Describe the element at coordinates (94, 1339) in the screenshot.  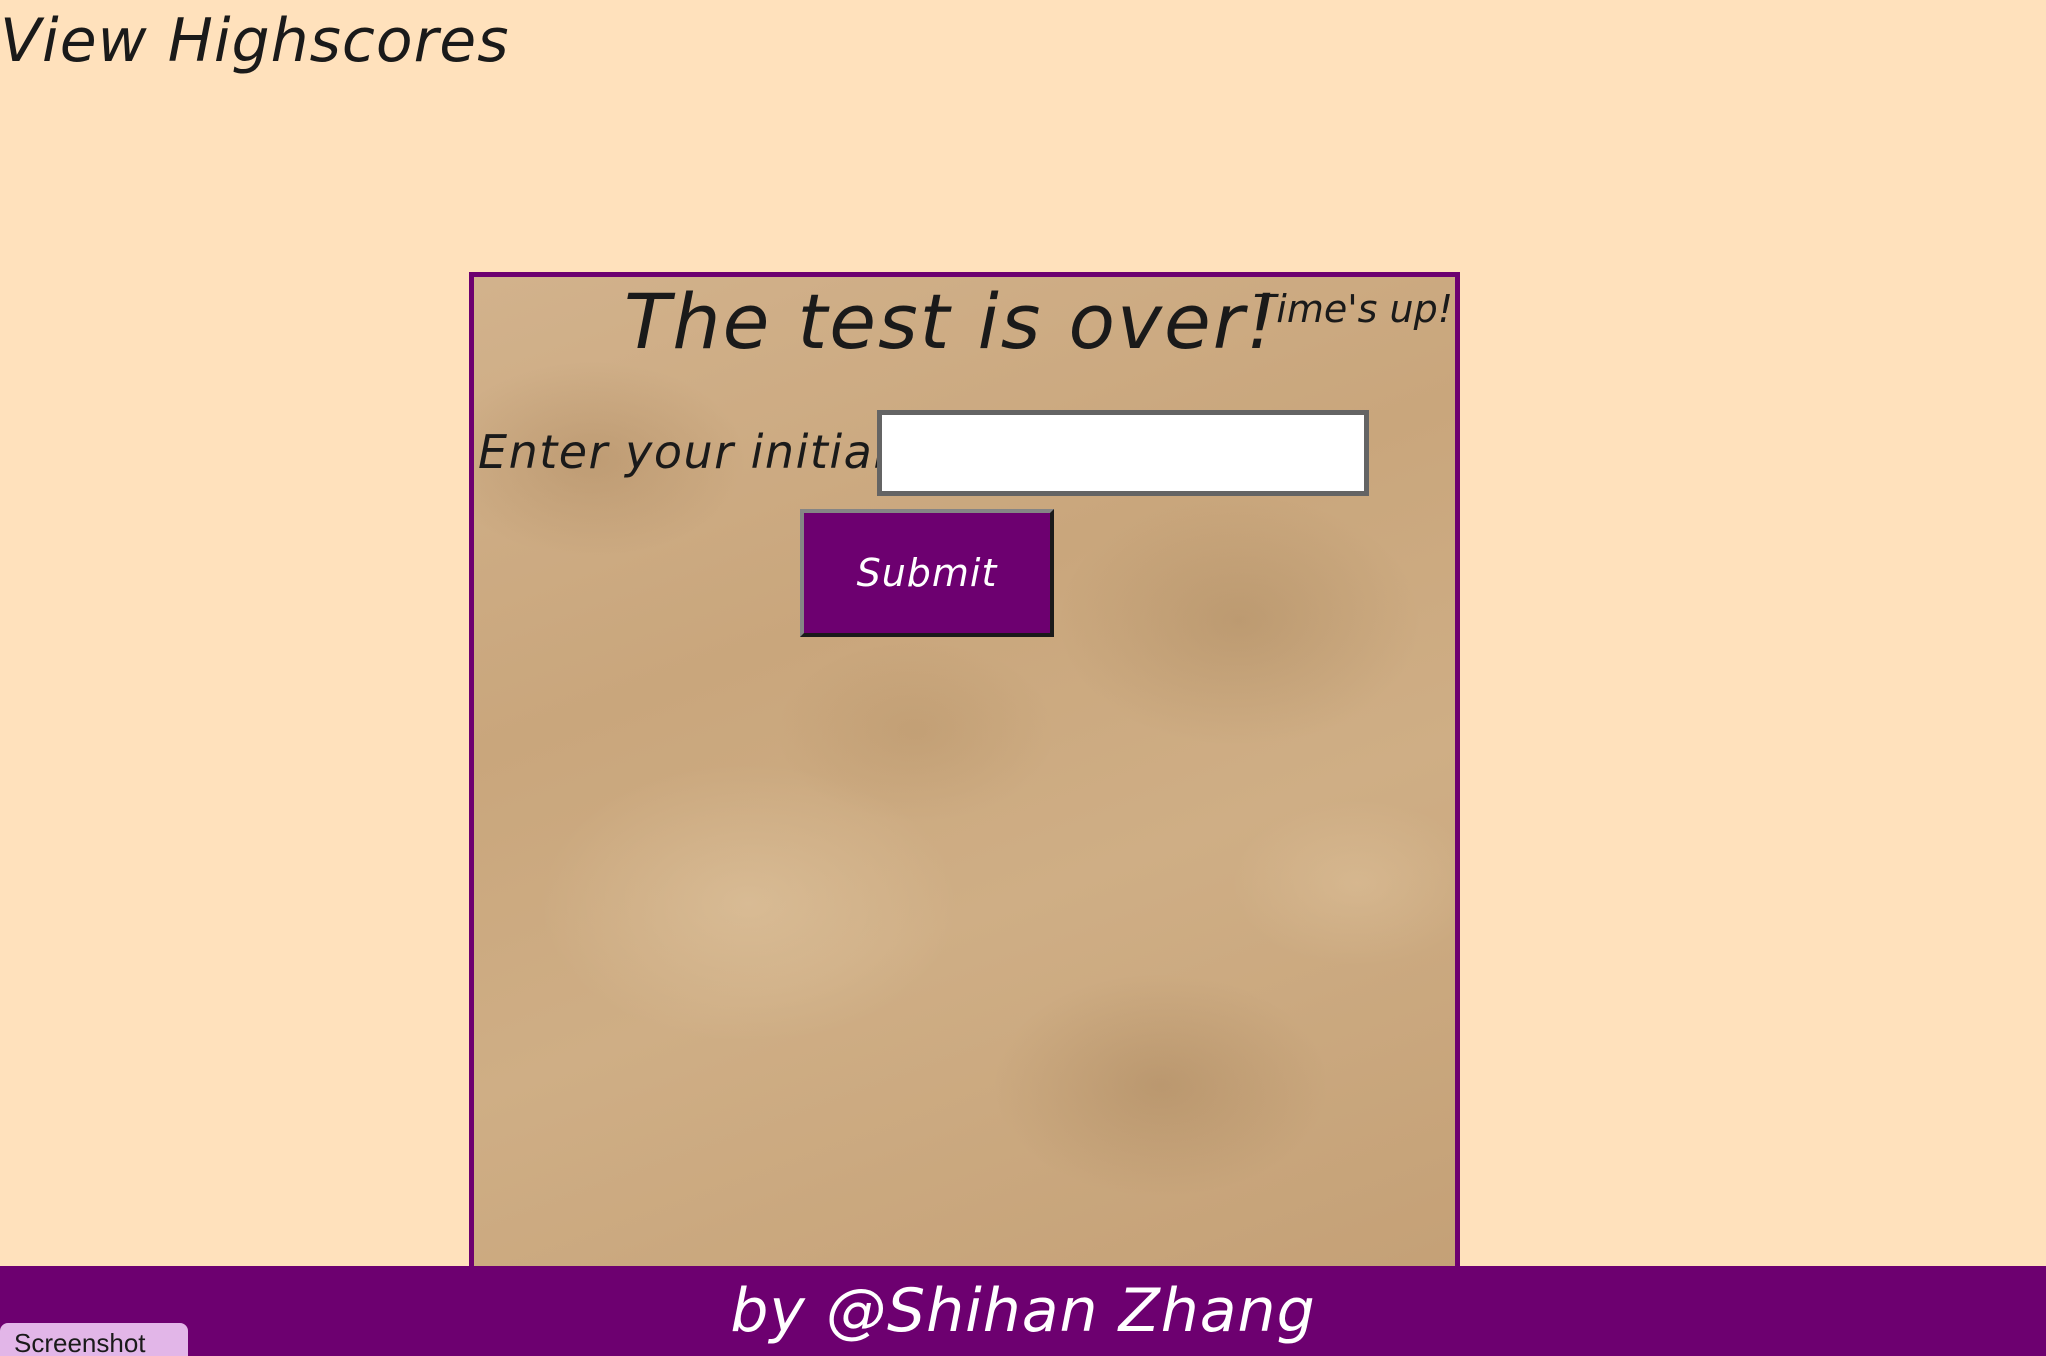
I see `screenshot-tab: Screenshot` at that location.